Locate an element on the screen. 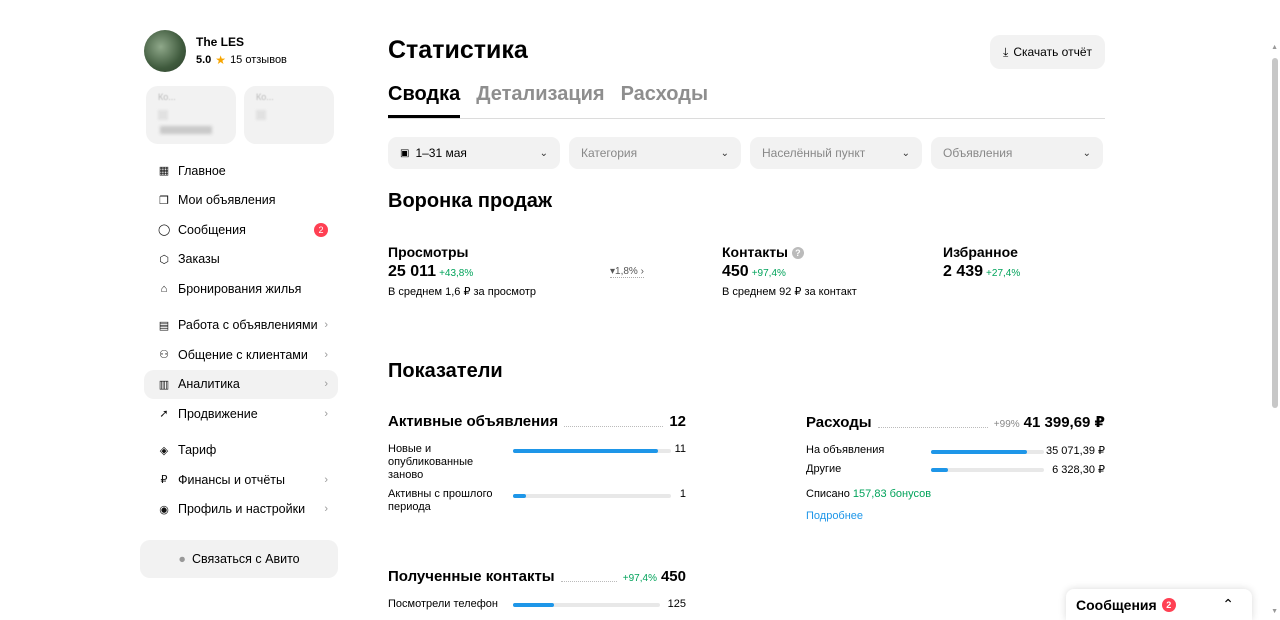 Image resolution: width=1280 pixels, height=620 pixels. sidebar-item-promotion: ➚ Продвижение › is located at coordinates (241, 414).